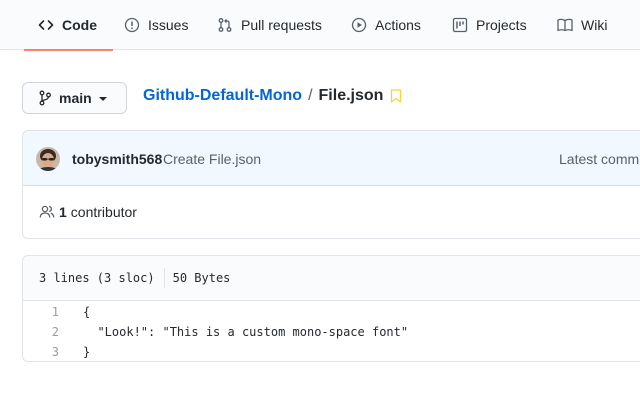  I want to click on latest-commit-link: Latest commit, so click(599, 159).